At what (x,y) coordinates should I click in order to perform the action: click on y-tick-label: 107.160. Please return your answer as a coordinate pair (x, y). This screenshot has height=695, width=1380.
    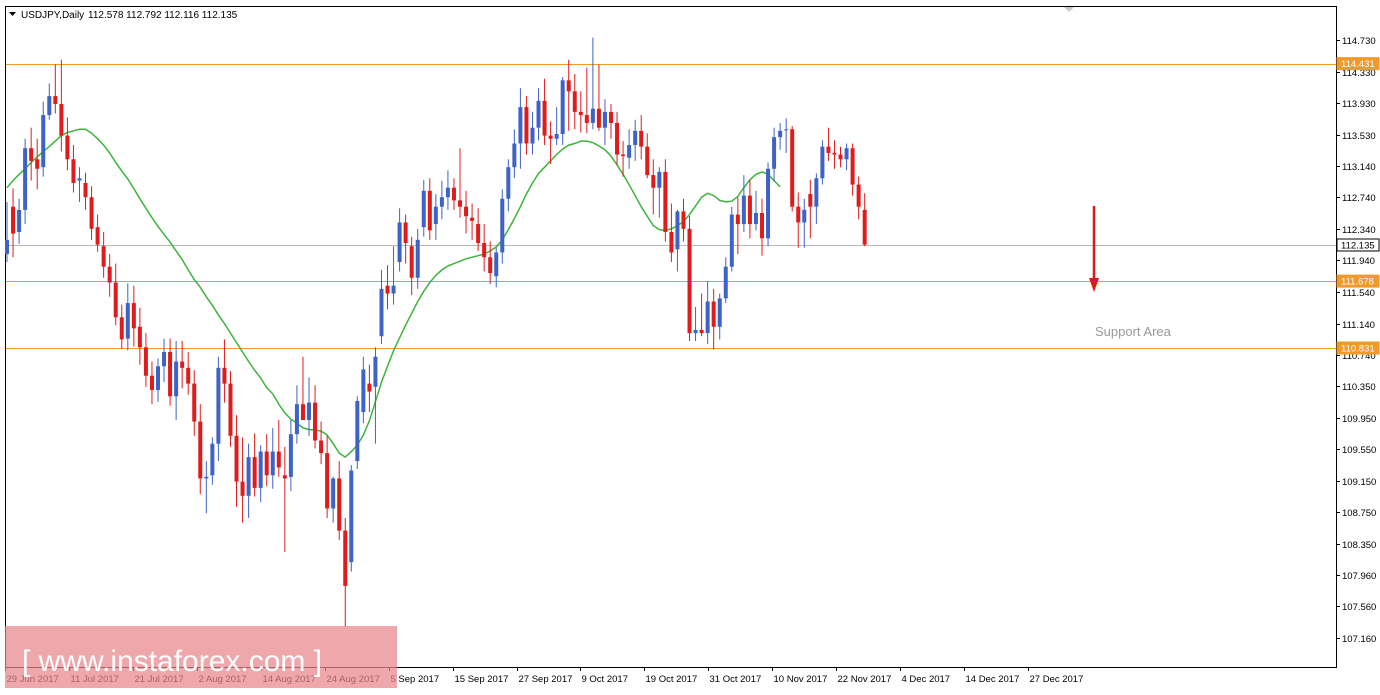
    Looking at the image, I should click on (1359, 639).